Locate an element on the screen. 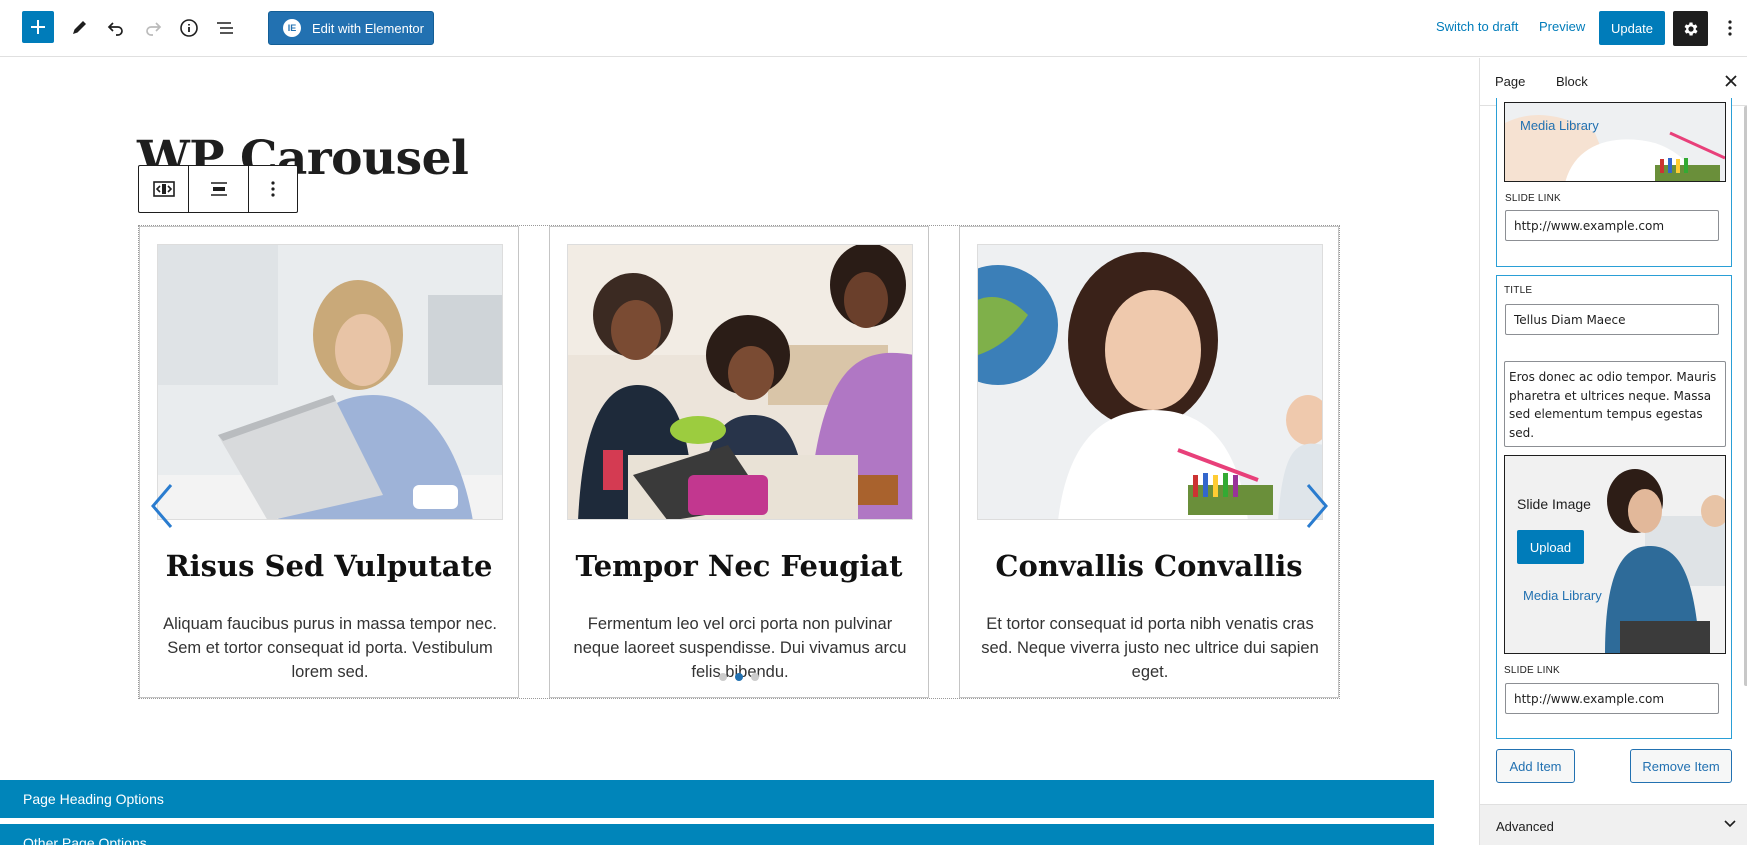 Image resolution: width=1747 pixels, height=845 pixels. switch-to-draft-link: Switch to draft is located at coordinates (1477, 26).